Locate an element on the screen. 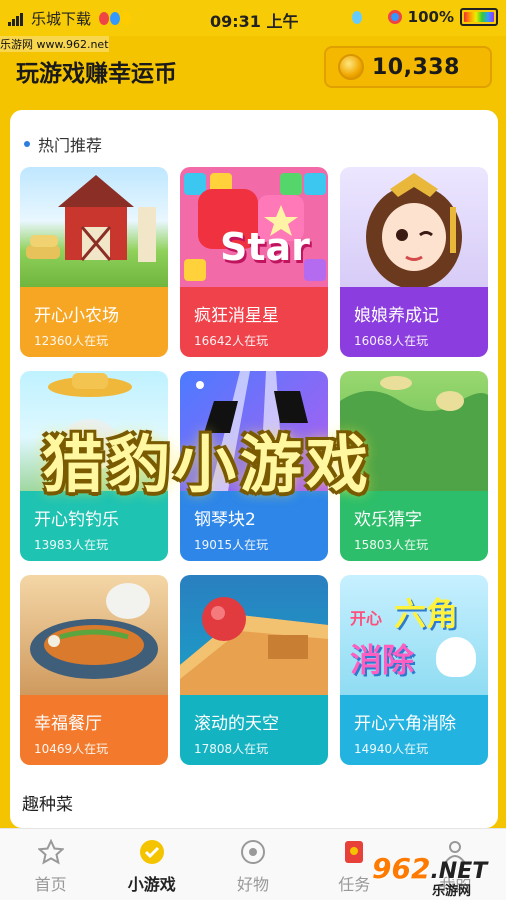 The image size is (506, 900). target-icon is located at coordinates (253, 852).